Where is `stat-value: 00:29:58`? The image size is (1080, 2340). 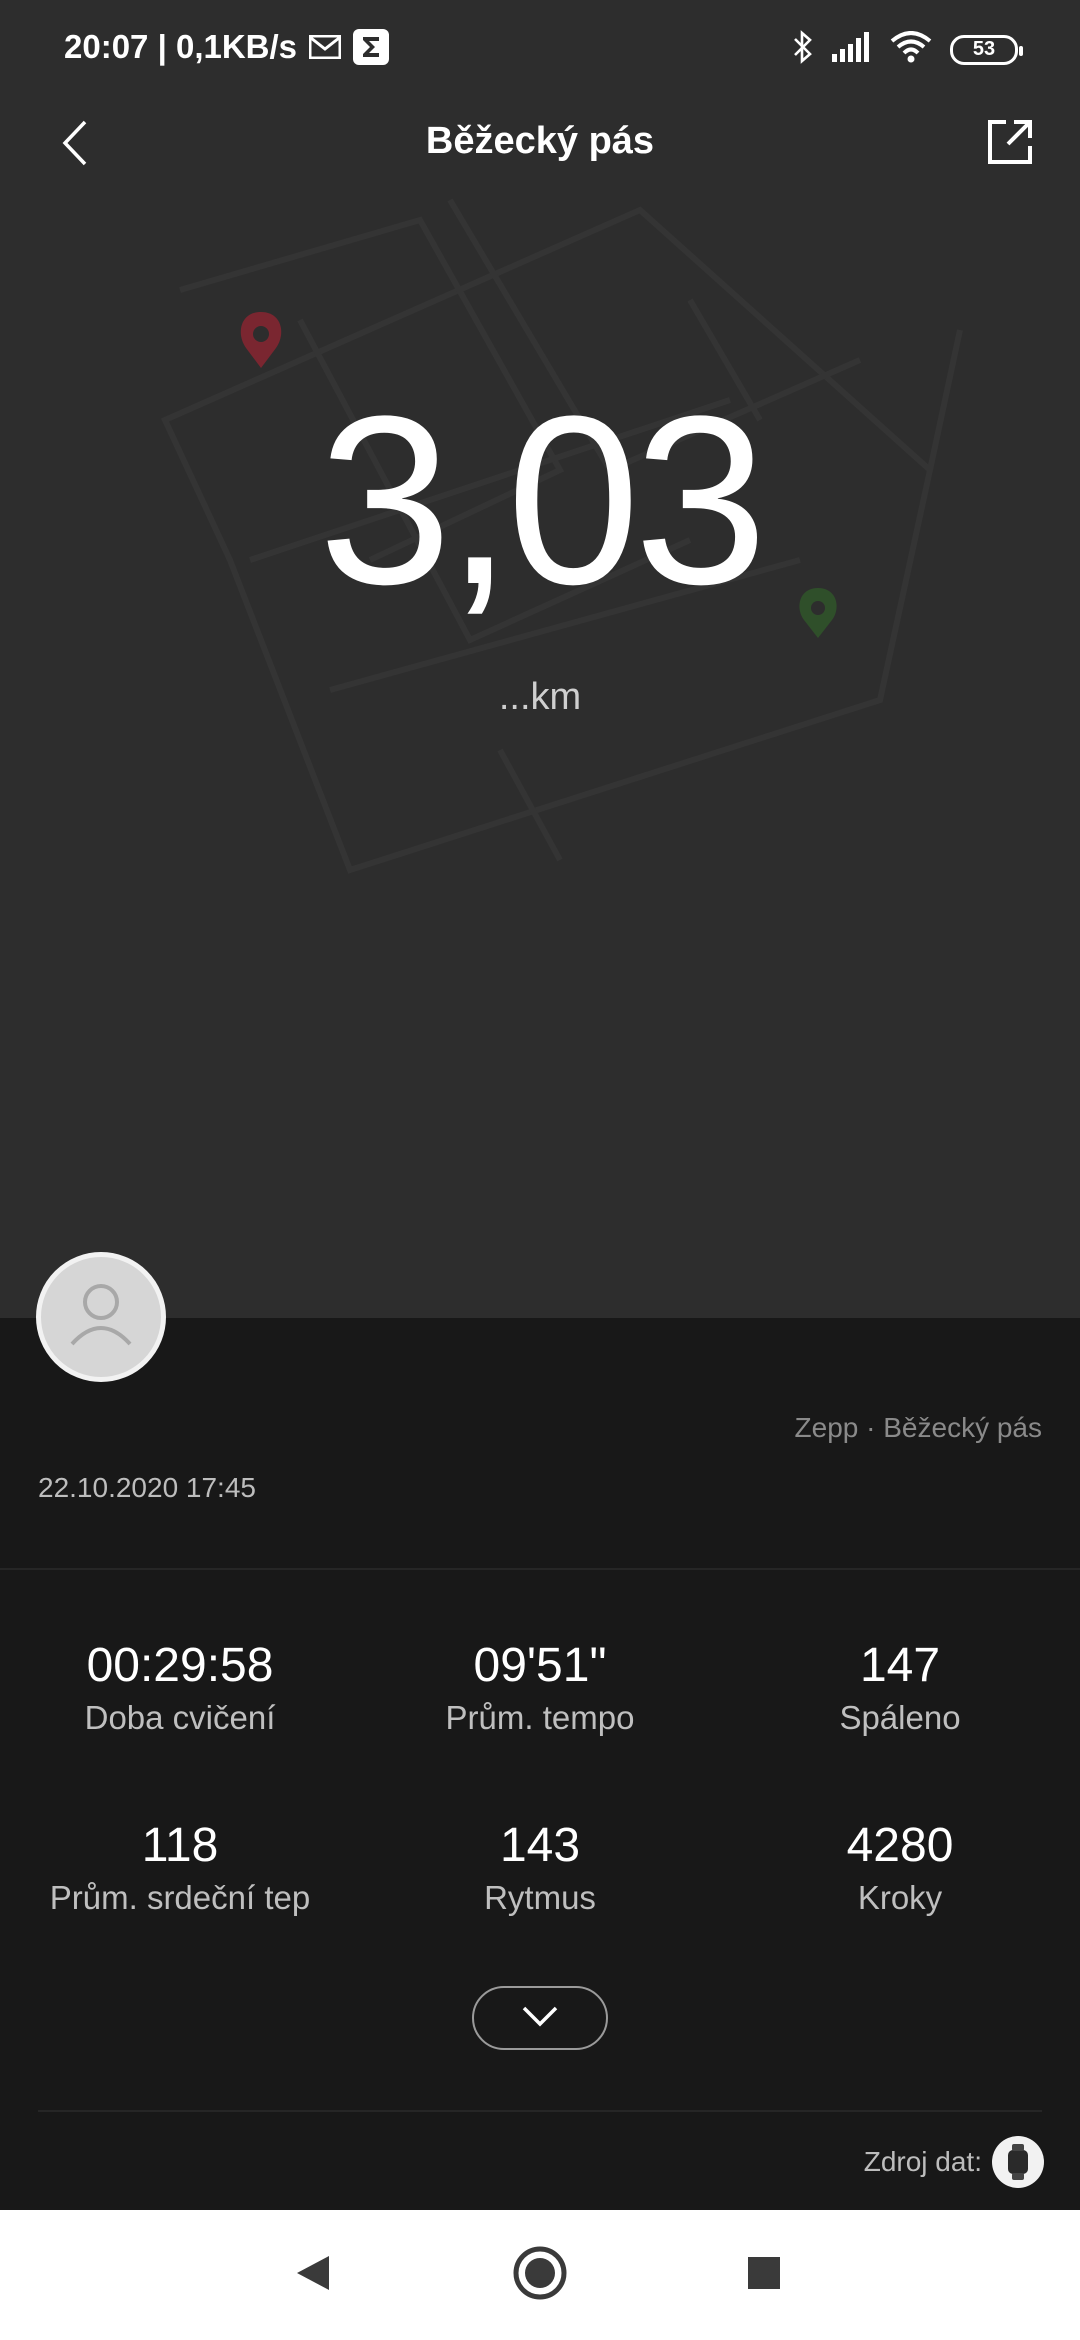 stat-value: 00:29:58 is located at coordinates (180, 1665).